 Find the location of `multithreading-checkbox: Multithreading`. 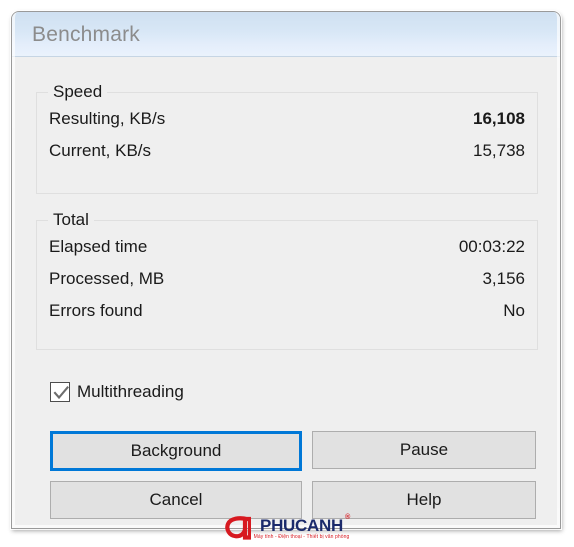

multithreading-checkbox: Multithreading is located at coordinates (117, 392).